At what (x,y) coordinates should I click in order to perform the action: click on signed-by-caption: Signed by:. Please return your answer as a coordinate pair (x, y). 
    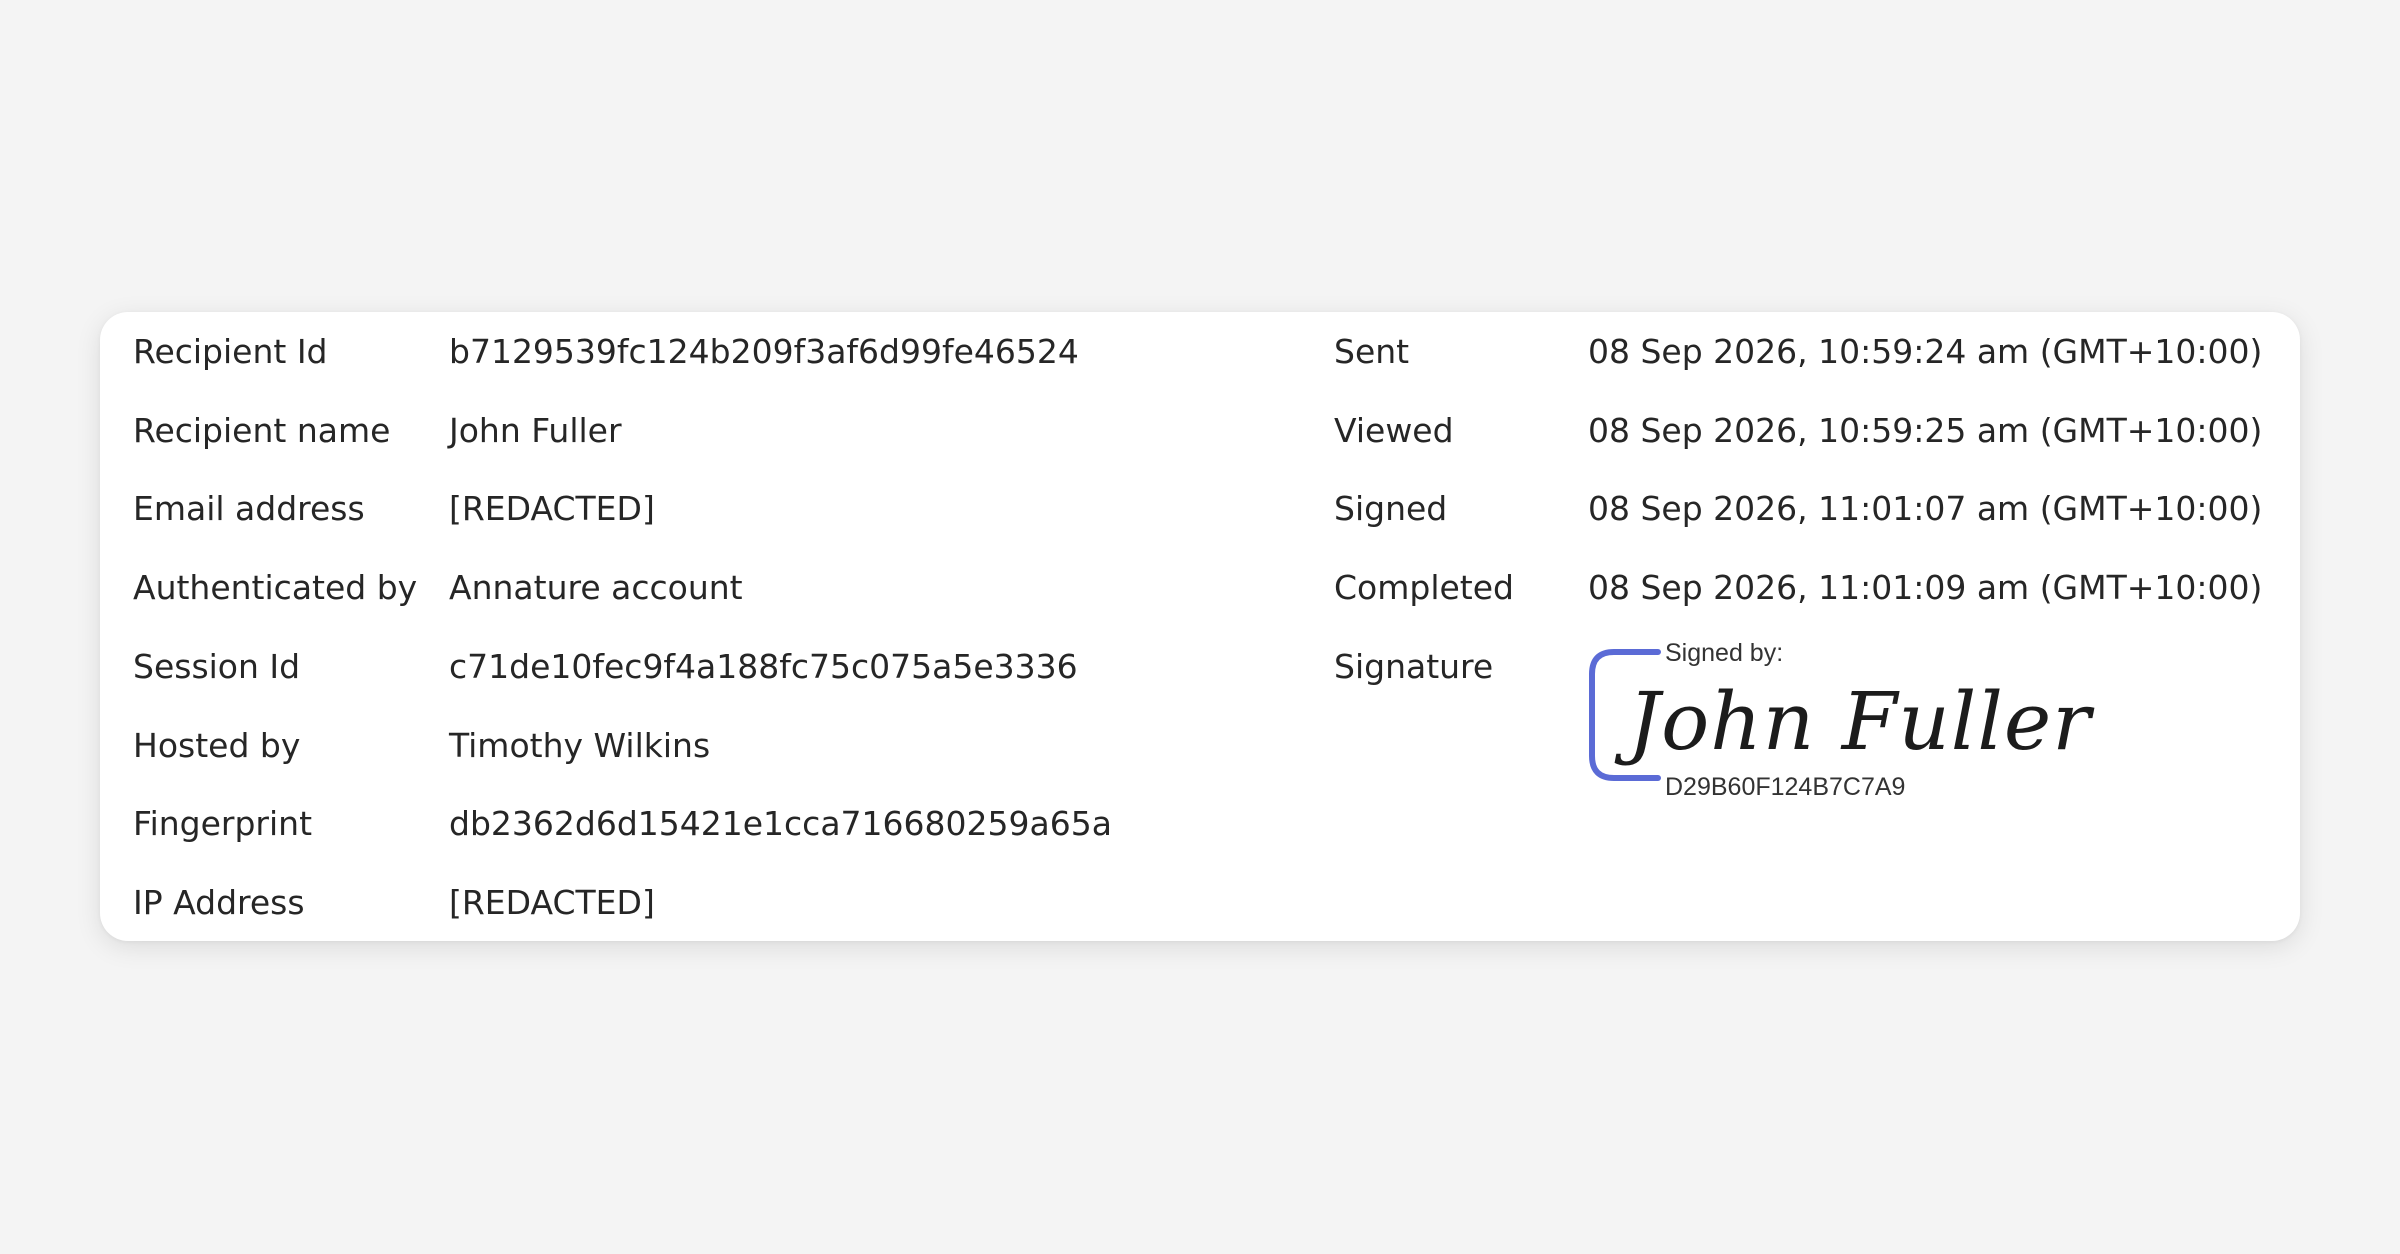
    Looking at the image, I should click on (1724, 653).